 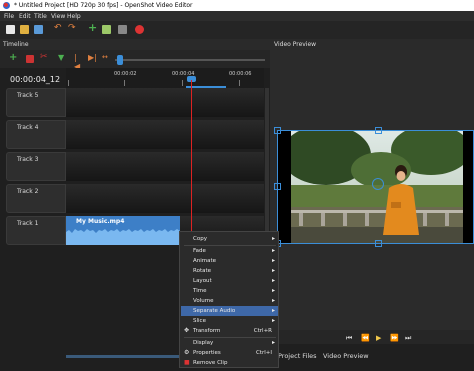 I want to click on timeline-title: Timeline, so click(x=16, y=44).